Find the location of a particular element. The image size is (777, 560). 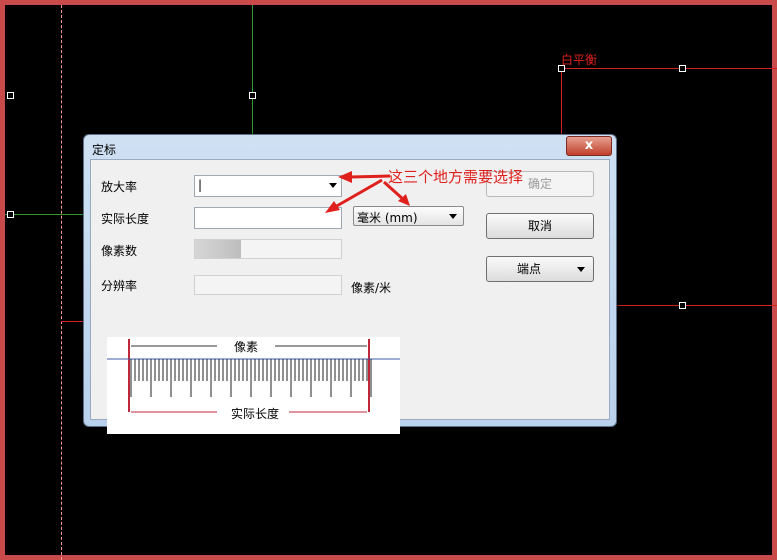

annotation-arrows is located at coordinates (367, 192).